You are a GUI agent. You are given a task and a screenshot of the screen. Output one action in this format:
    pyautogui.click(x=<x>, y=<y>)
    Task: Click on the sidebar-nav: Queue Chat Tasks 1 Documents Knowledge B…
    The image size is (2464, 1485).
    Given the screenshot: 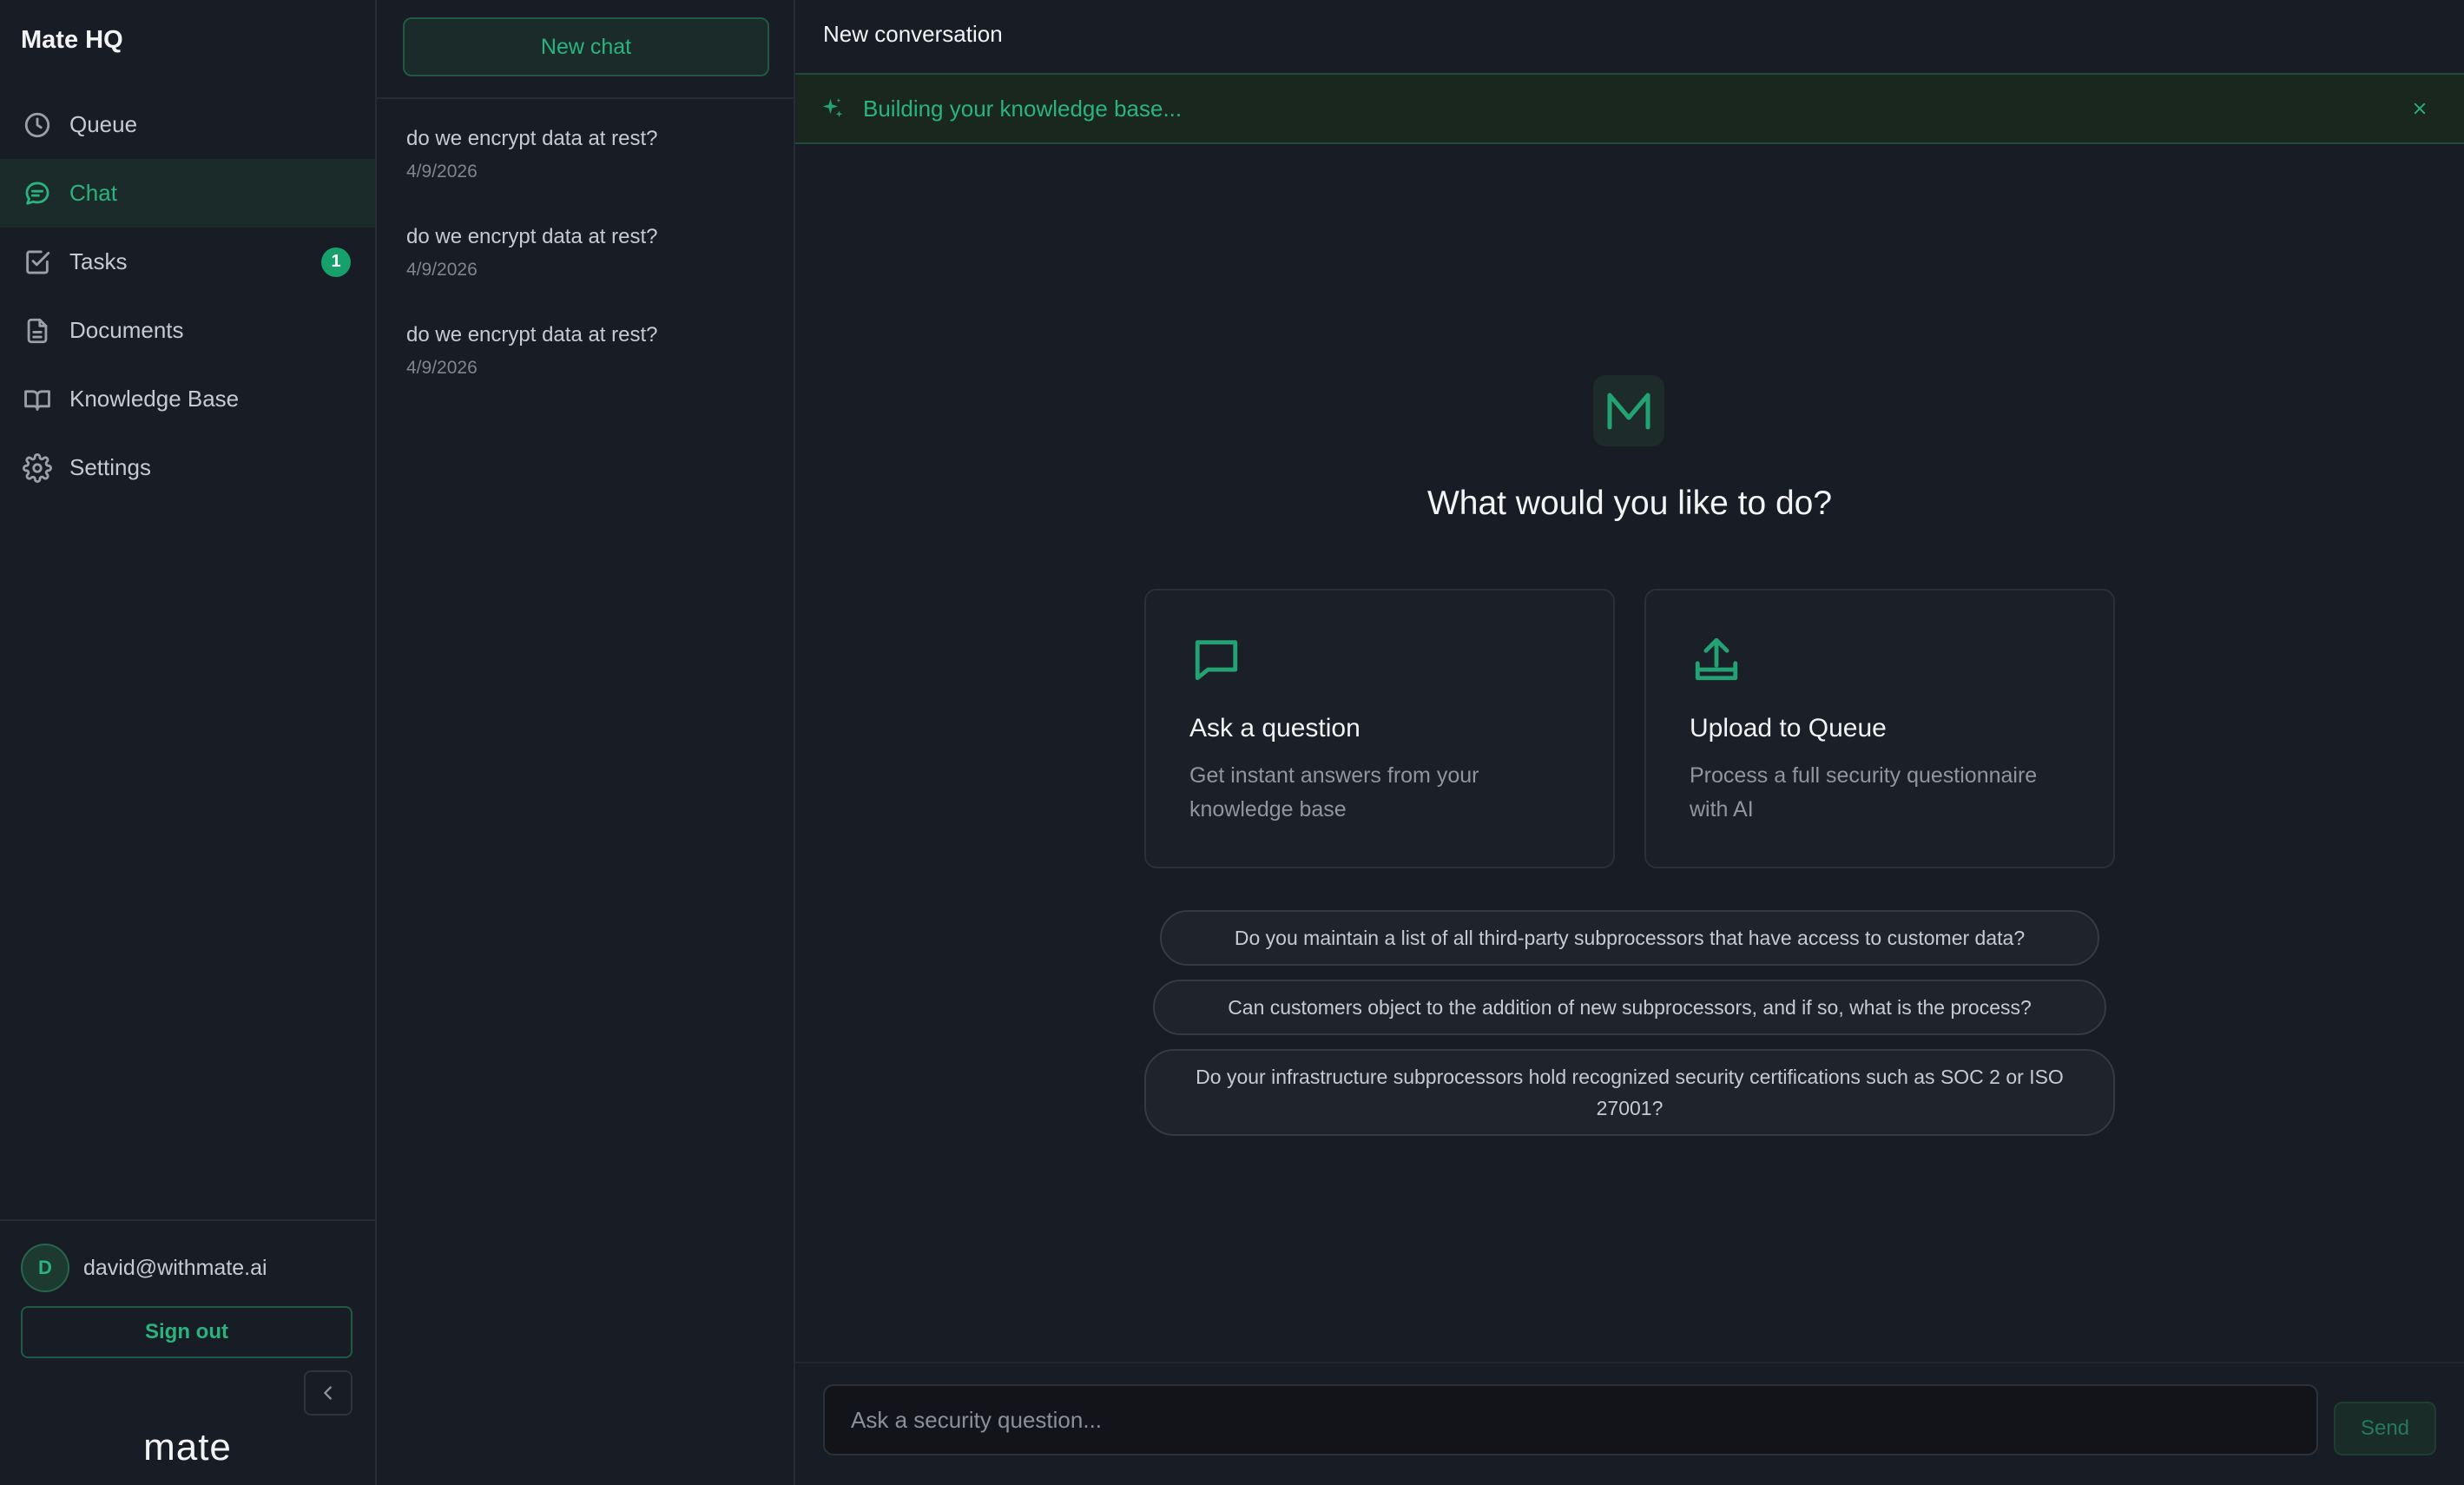 What is the action you would take?
    pyautogui.click(x=187, y=296)
    